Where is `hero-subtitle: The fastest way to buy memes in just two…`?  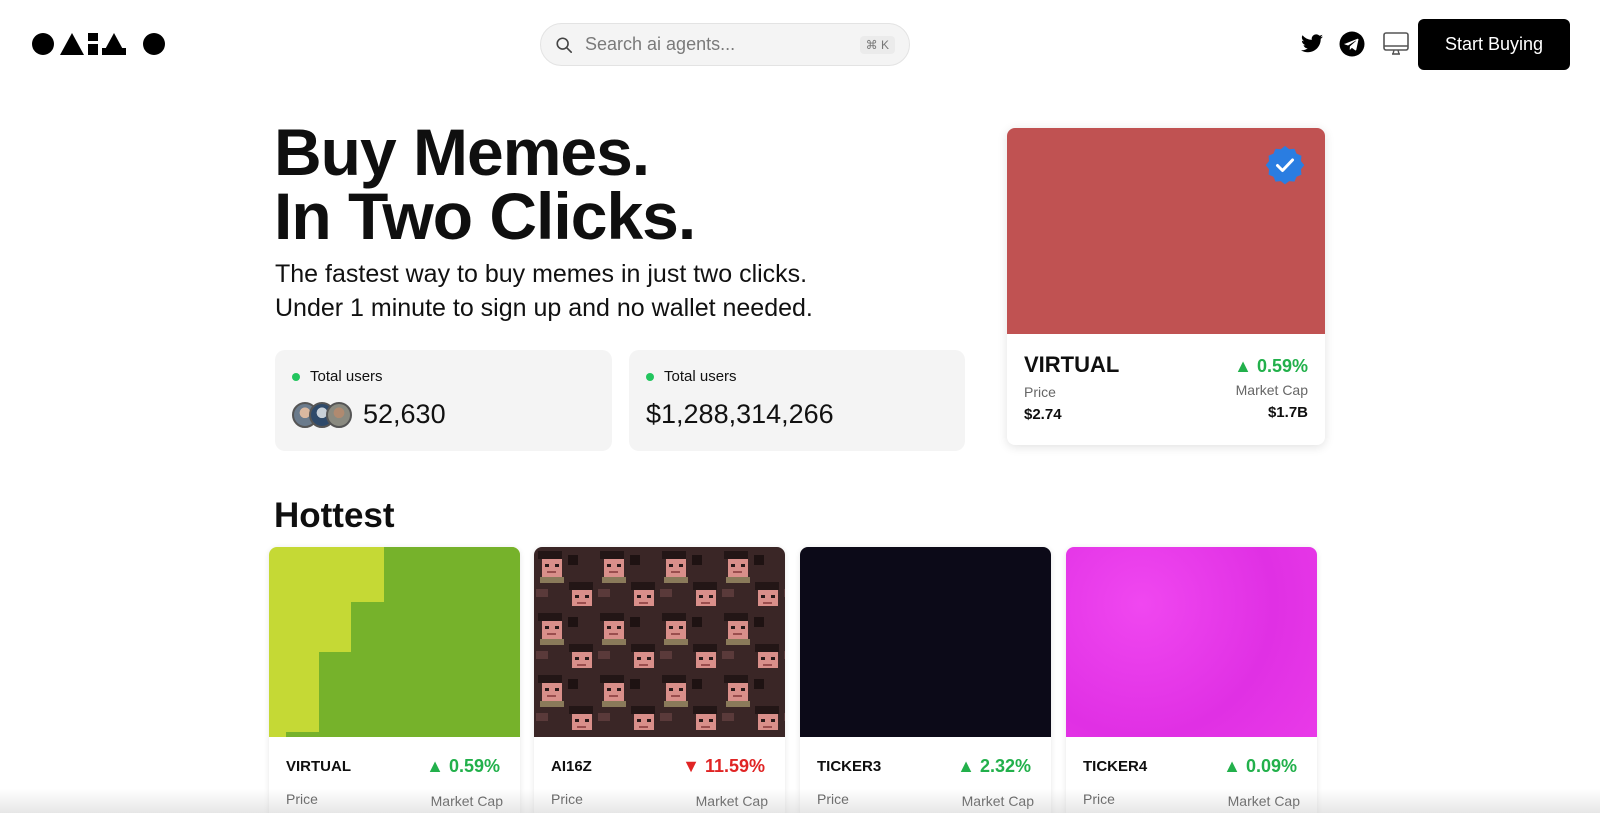 hero-subtitle: The fastest way to buy memes in just two… is located at coordinates (544, 291).